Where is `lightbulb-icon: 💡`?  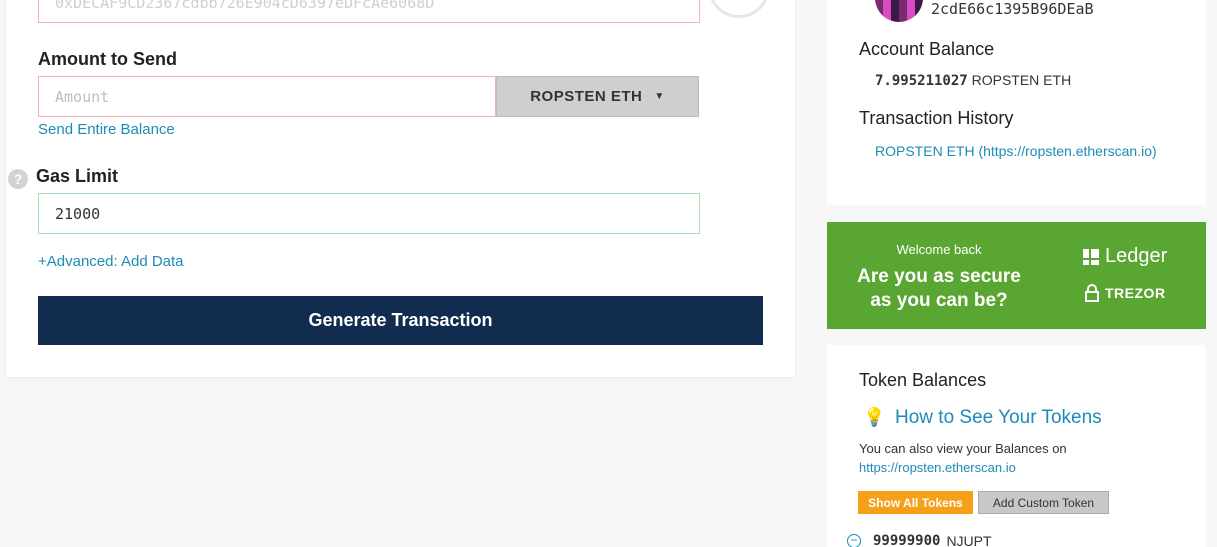
lightbulb-icon: 💡 is located at coordinates (874, 417).